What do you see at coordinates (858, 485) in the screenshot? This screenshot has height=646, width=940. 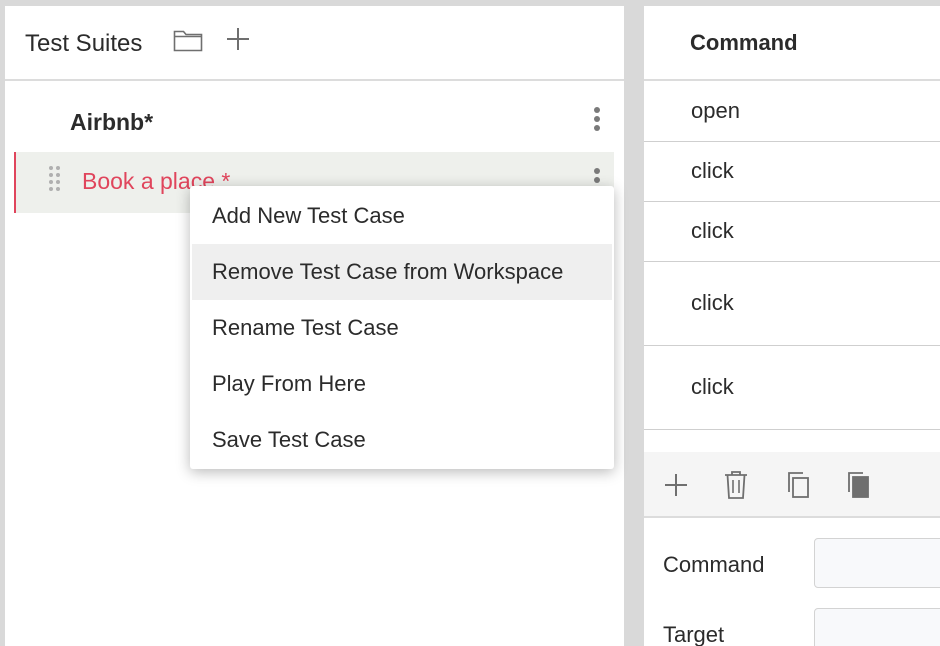 I see `paste-icon` at bounding box center [858, 485].